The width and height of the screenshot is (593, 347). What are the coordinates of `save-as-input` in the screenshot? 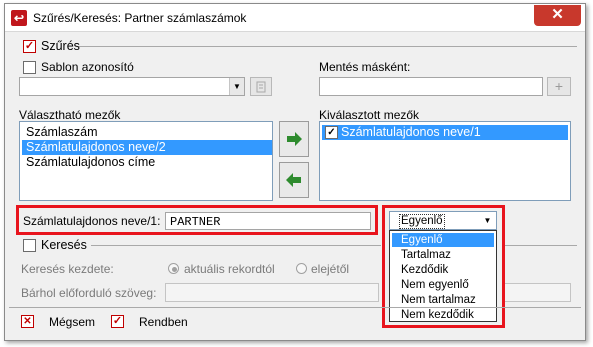 It's located at (431, 86).